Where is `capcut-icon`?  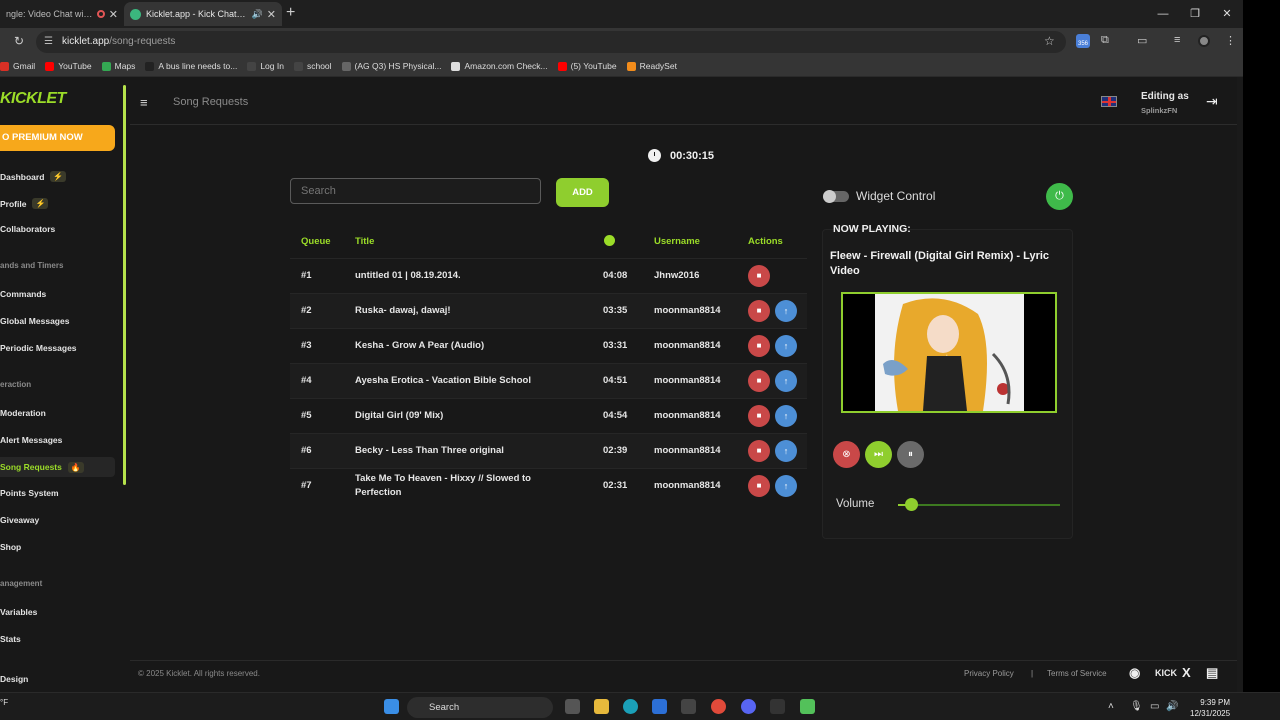 capcut-icon is located at coordinates (777, 706).